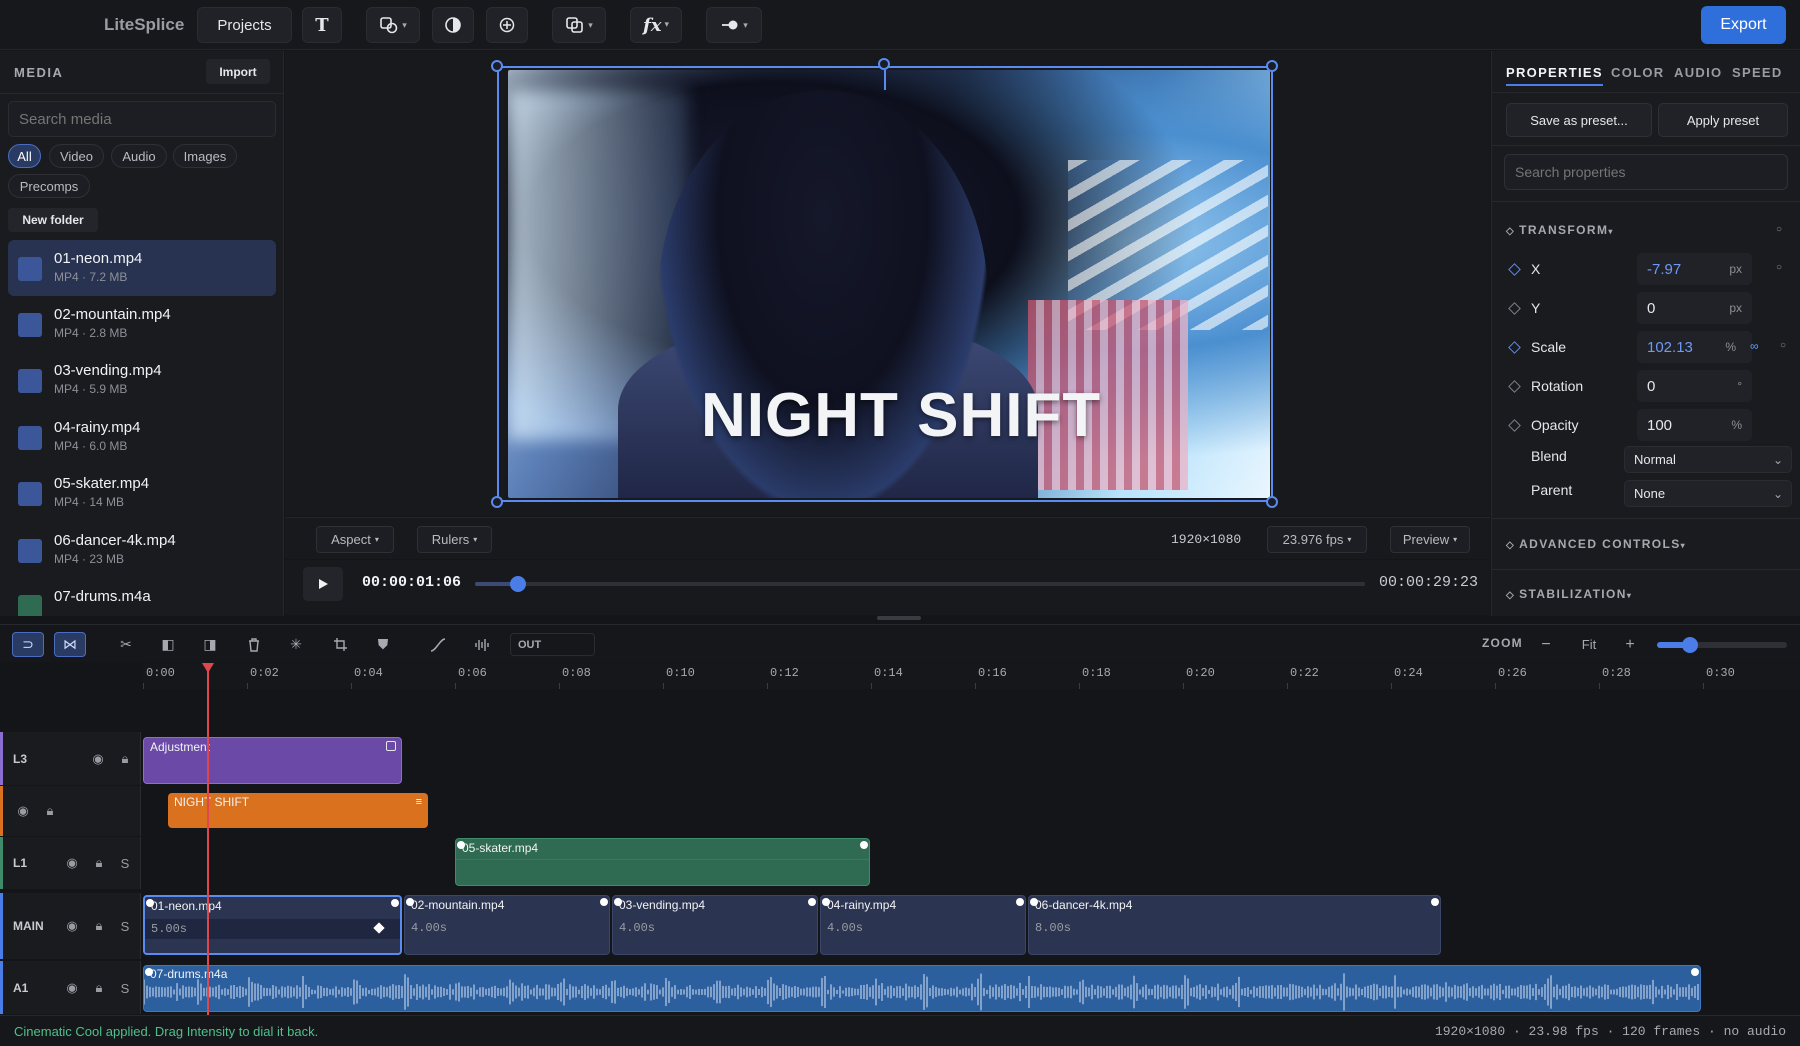 The width and height of the screenshot is (1800, 1046). Describe the element at coordinates (383, 644) in the screenshot. I see `marker-button: ⛊` at that location.